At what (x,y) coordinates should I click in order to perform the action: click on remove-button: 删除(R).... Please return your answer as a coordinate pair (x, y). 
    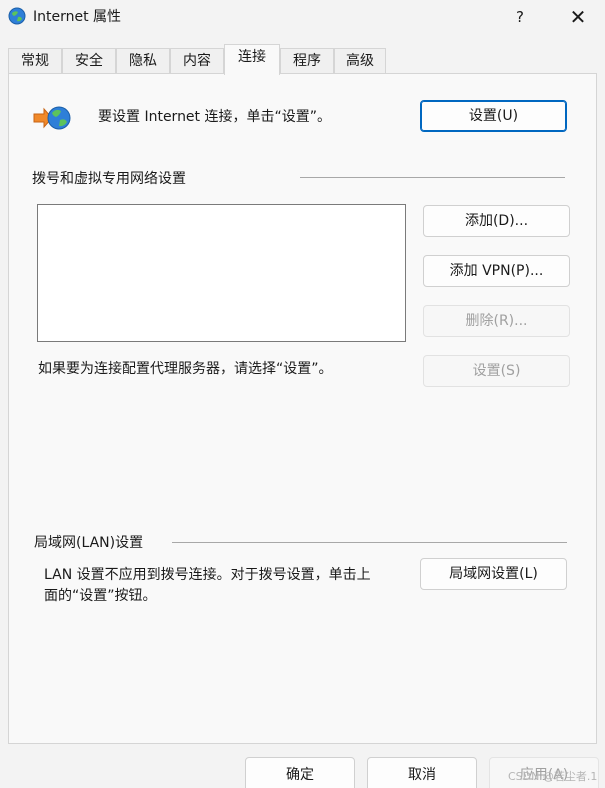
    Looking at the image, I should click on (496, 321).